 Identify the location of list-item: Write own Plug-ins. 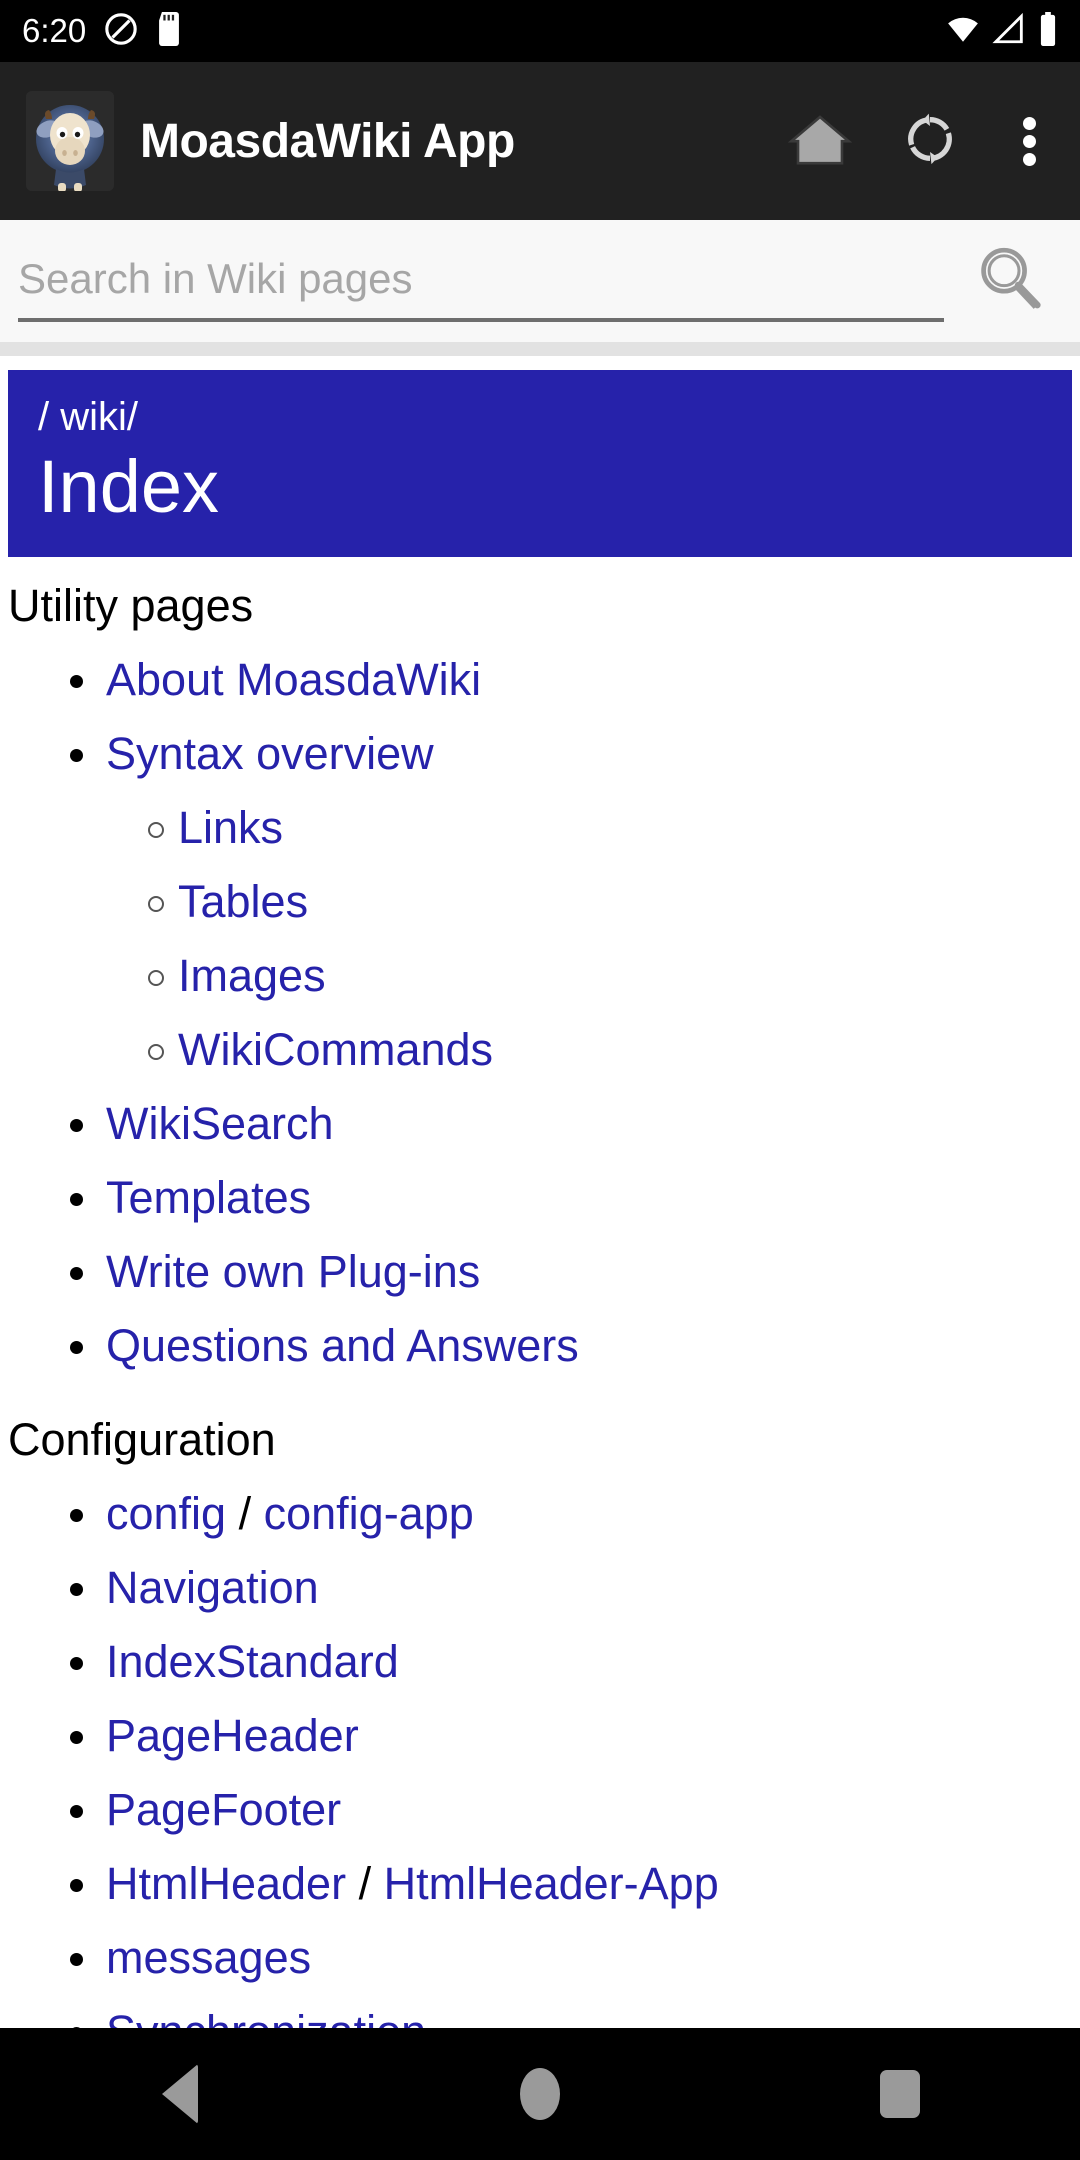
(544, 1272).